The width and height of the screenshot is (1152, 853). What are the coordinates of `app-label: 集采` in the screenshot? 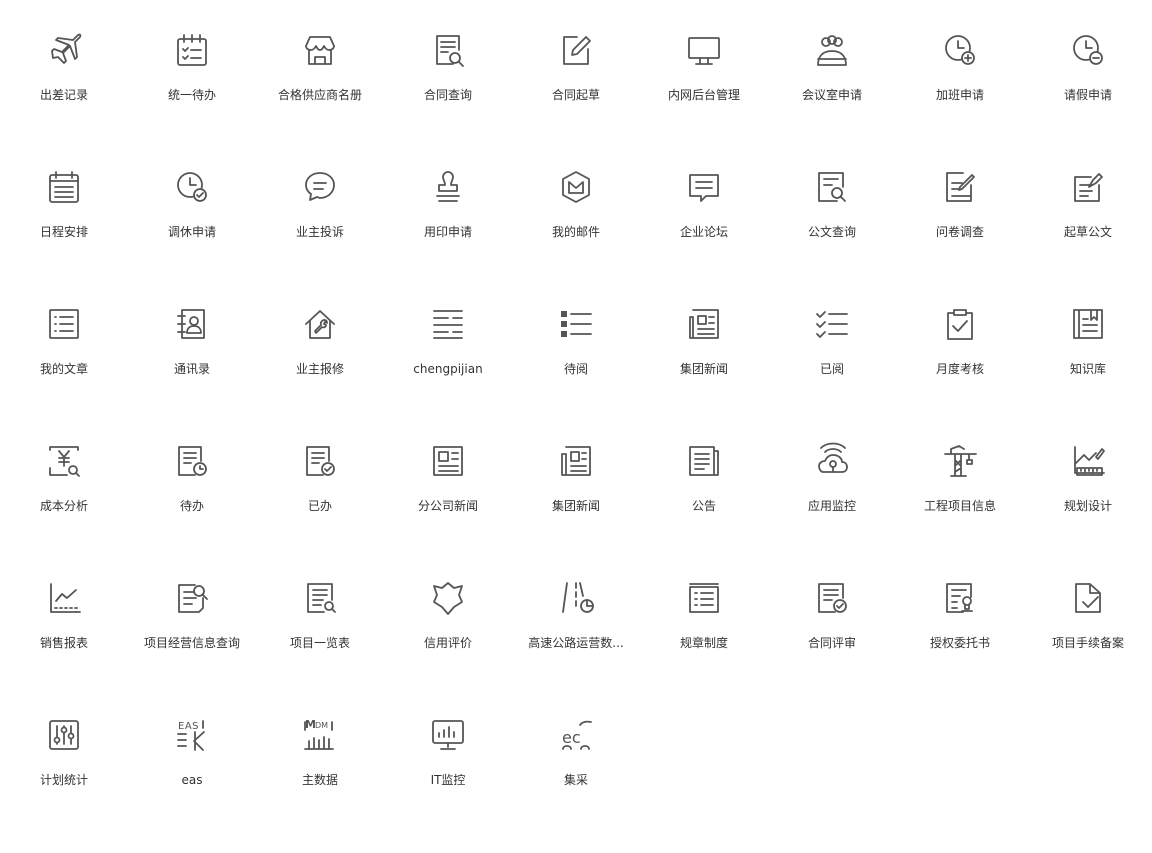 It's located at (575, 780).